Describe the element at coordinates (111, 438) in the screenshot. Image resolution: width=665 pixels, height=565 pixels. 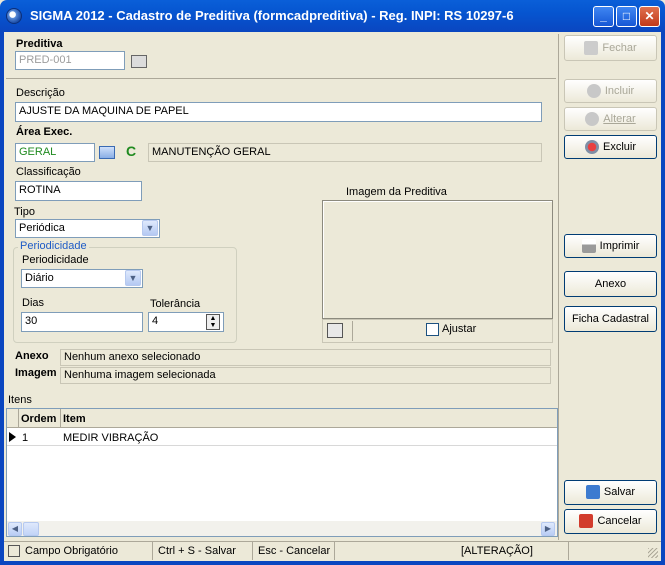
I see `row-item: MEDIR VIBRAÇÃO` at that location.